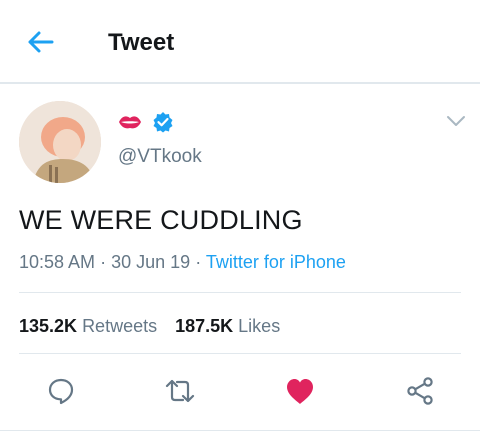 This screenshot has height=433, width=480. Describe the element at coordinates (276, 262) in the screenshot. I see `tweet-source-link: Twitter for iPhone` at that location.